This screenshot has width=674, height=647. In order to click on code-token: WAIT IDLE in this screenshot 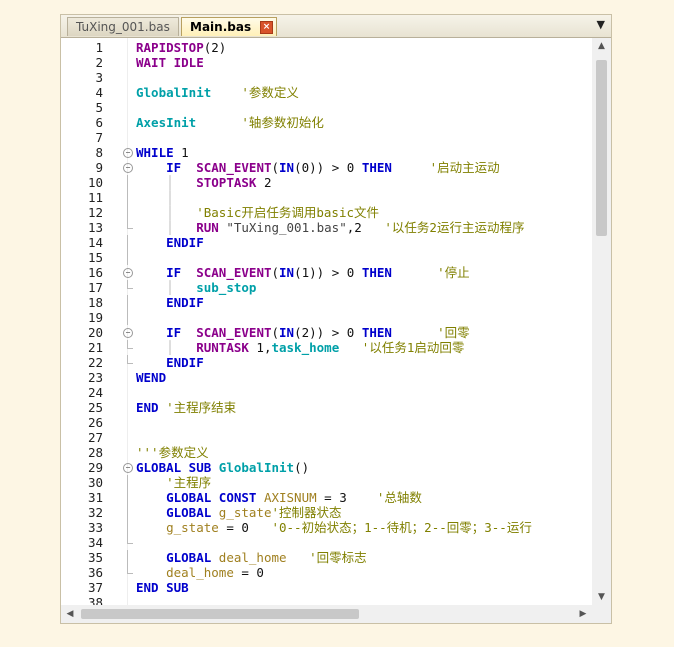, I will do `click(170, 62)`.